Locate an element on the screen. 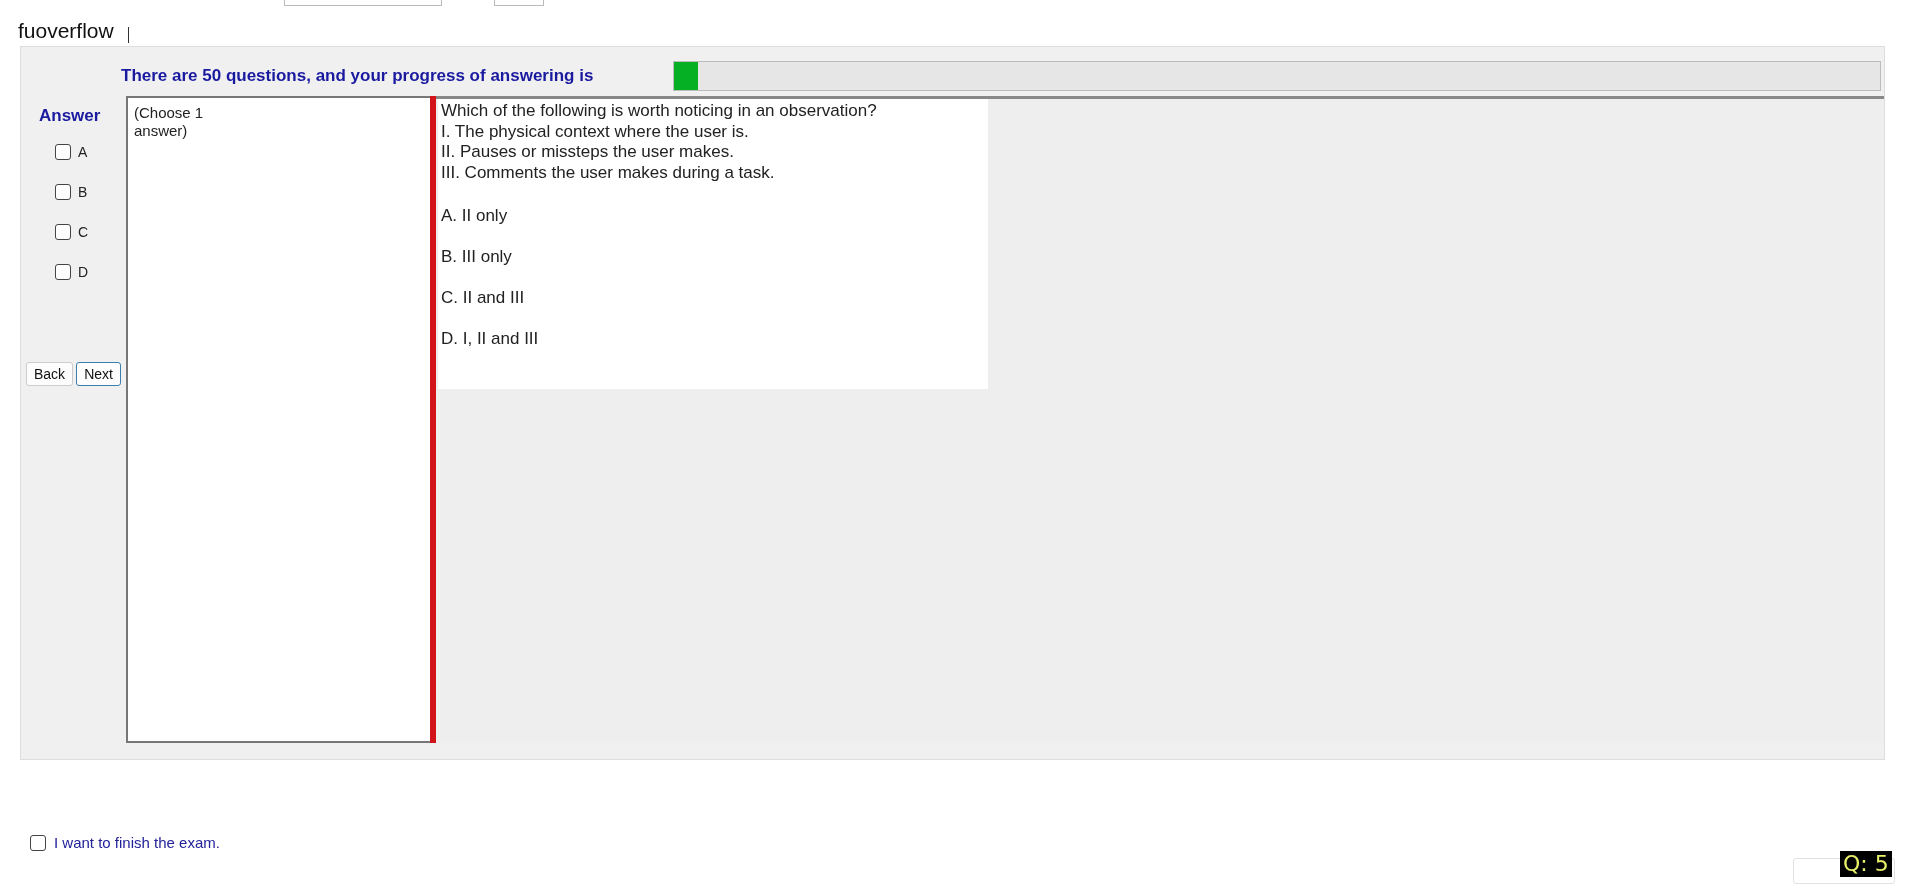 The image size is (1920, 892). option-label: C is located at coordinates (83, 232).